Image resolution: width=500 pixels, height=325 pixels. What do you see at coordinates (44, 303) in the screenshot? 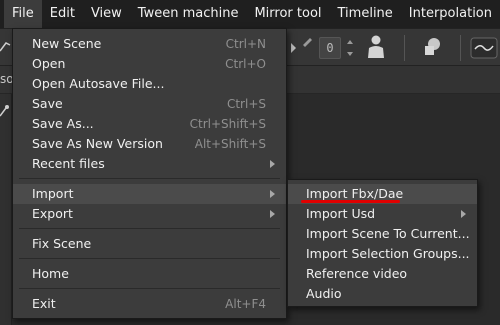
I see `menu-item-label: Exit` at bounding box center [44, 303].